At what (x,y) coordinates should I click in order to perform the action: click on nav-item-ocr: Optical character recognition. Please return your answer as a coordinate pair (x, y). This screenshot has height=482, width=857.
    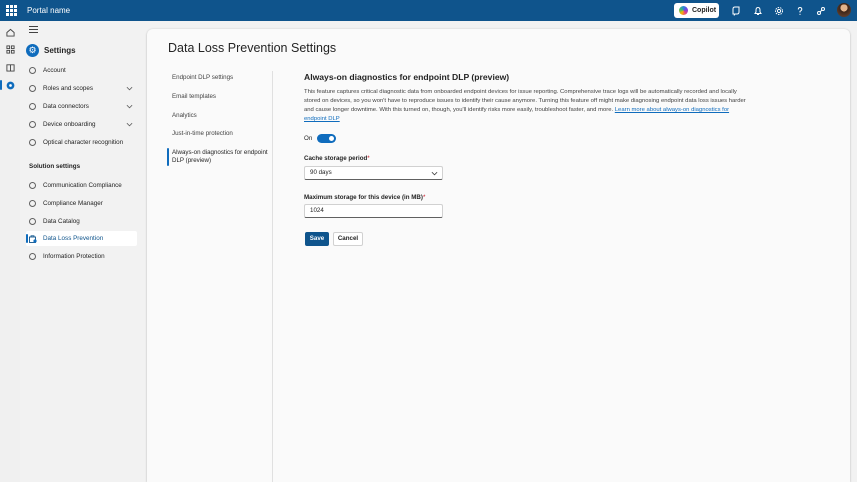
    Looking at the image, I should click on (81, 142).